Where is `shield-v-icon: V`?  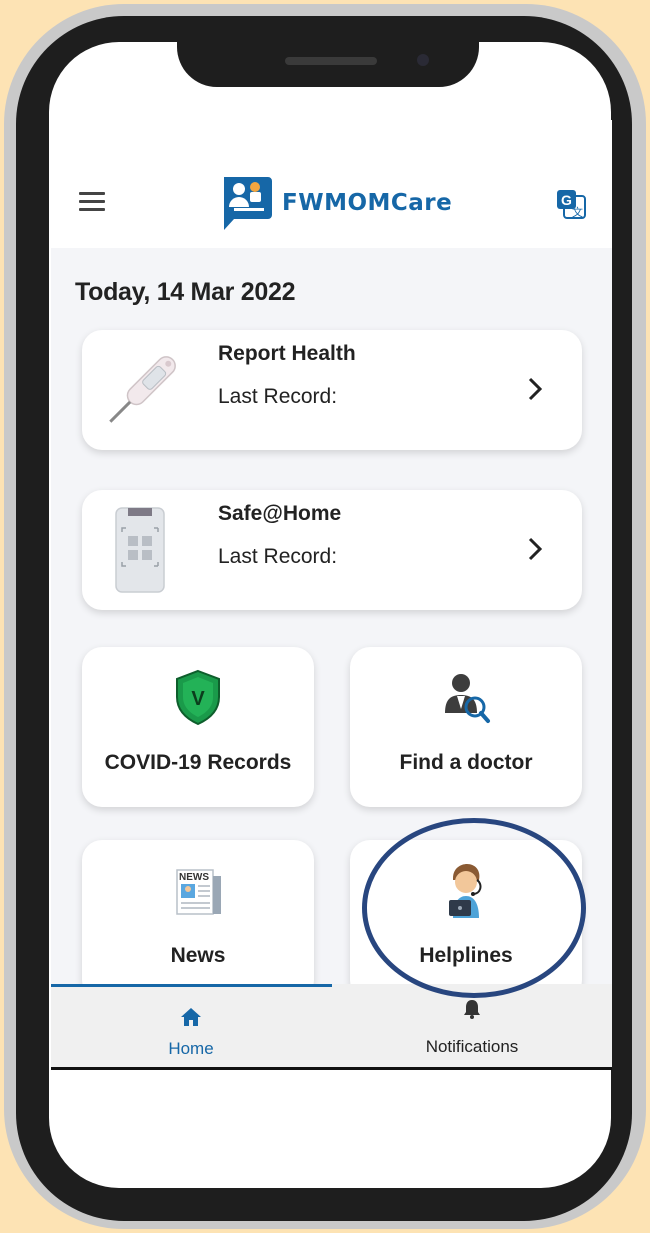
shield-v-icon: V is located at coordinates (198, 697).